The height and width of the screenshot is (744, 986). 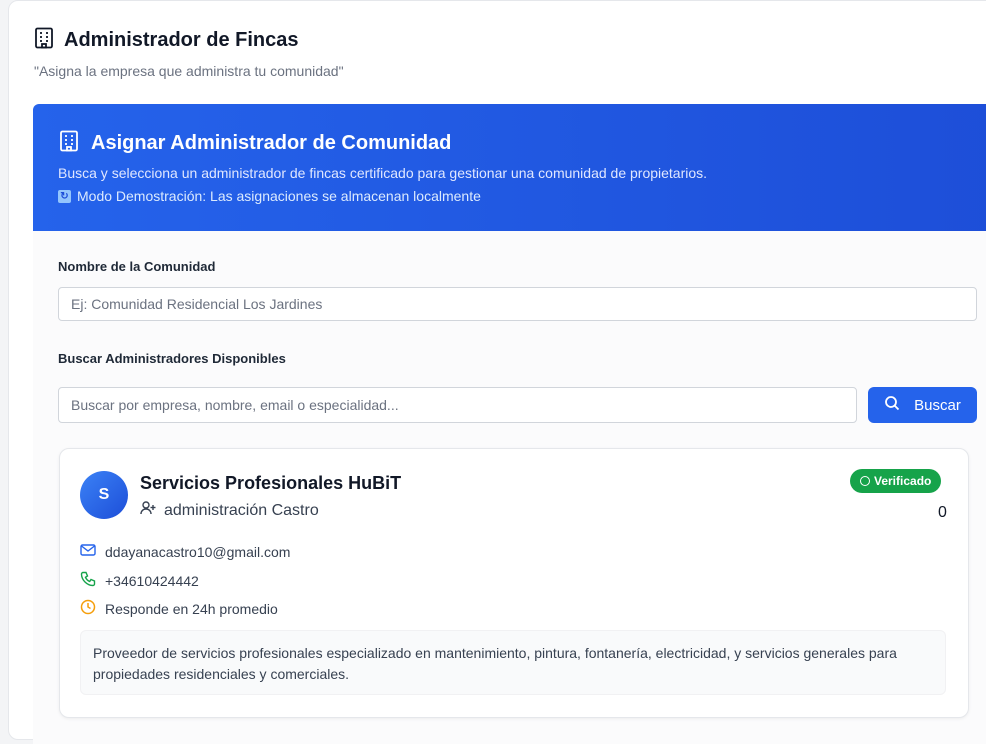 I want to click on page-title-row: Administrador de Fincas, so click(x=166, y=40).